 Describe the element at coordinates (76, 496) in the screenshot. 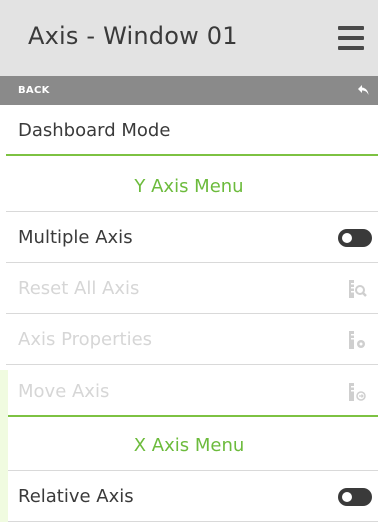

I see `menu-item-label: Relative Axis` at that location.